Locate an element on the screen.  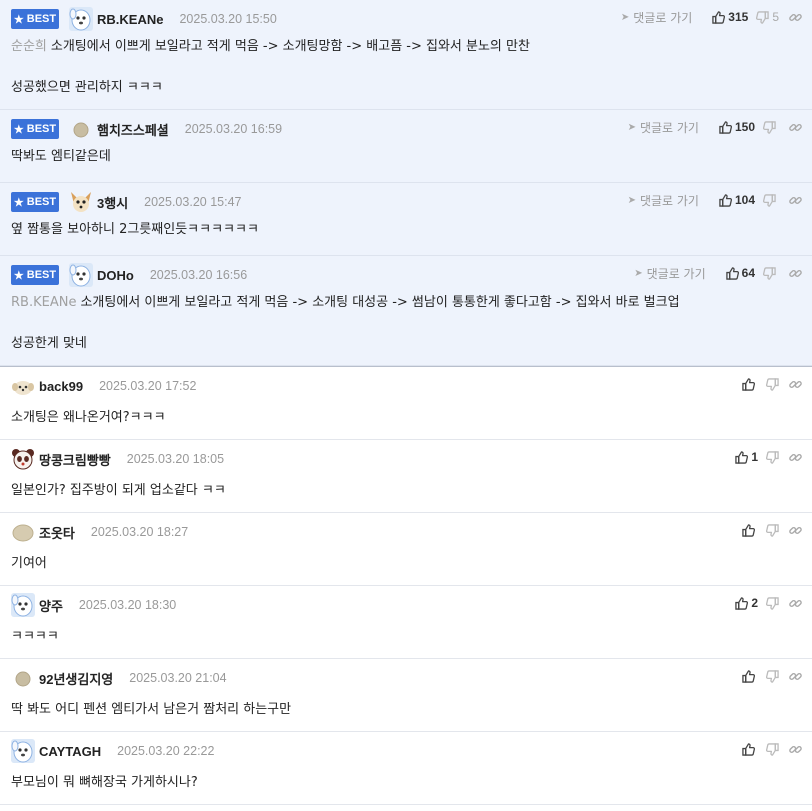
author-name: 양주 is located at coordinates (51, 605).